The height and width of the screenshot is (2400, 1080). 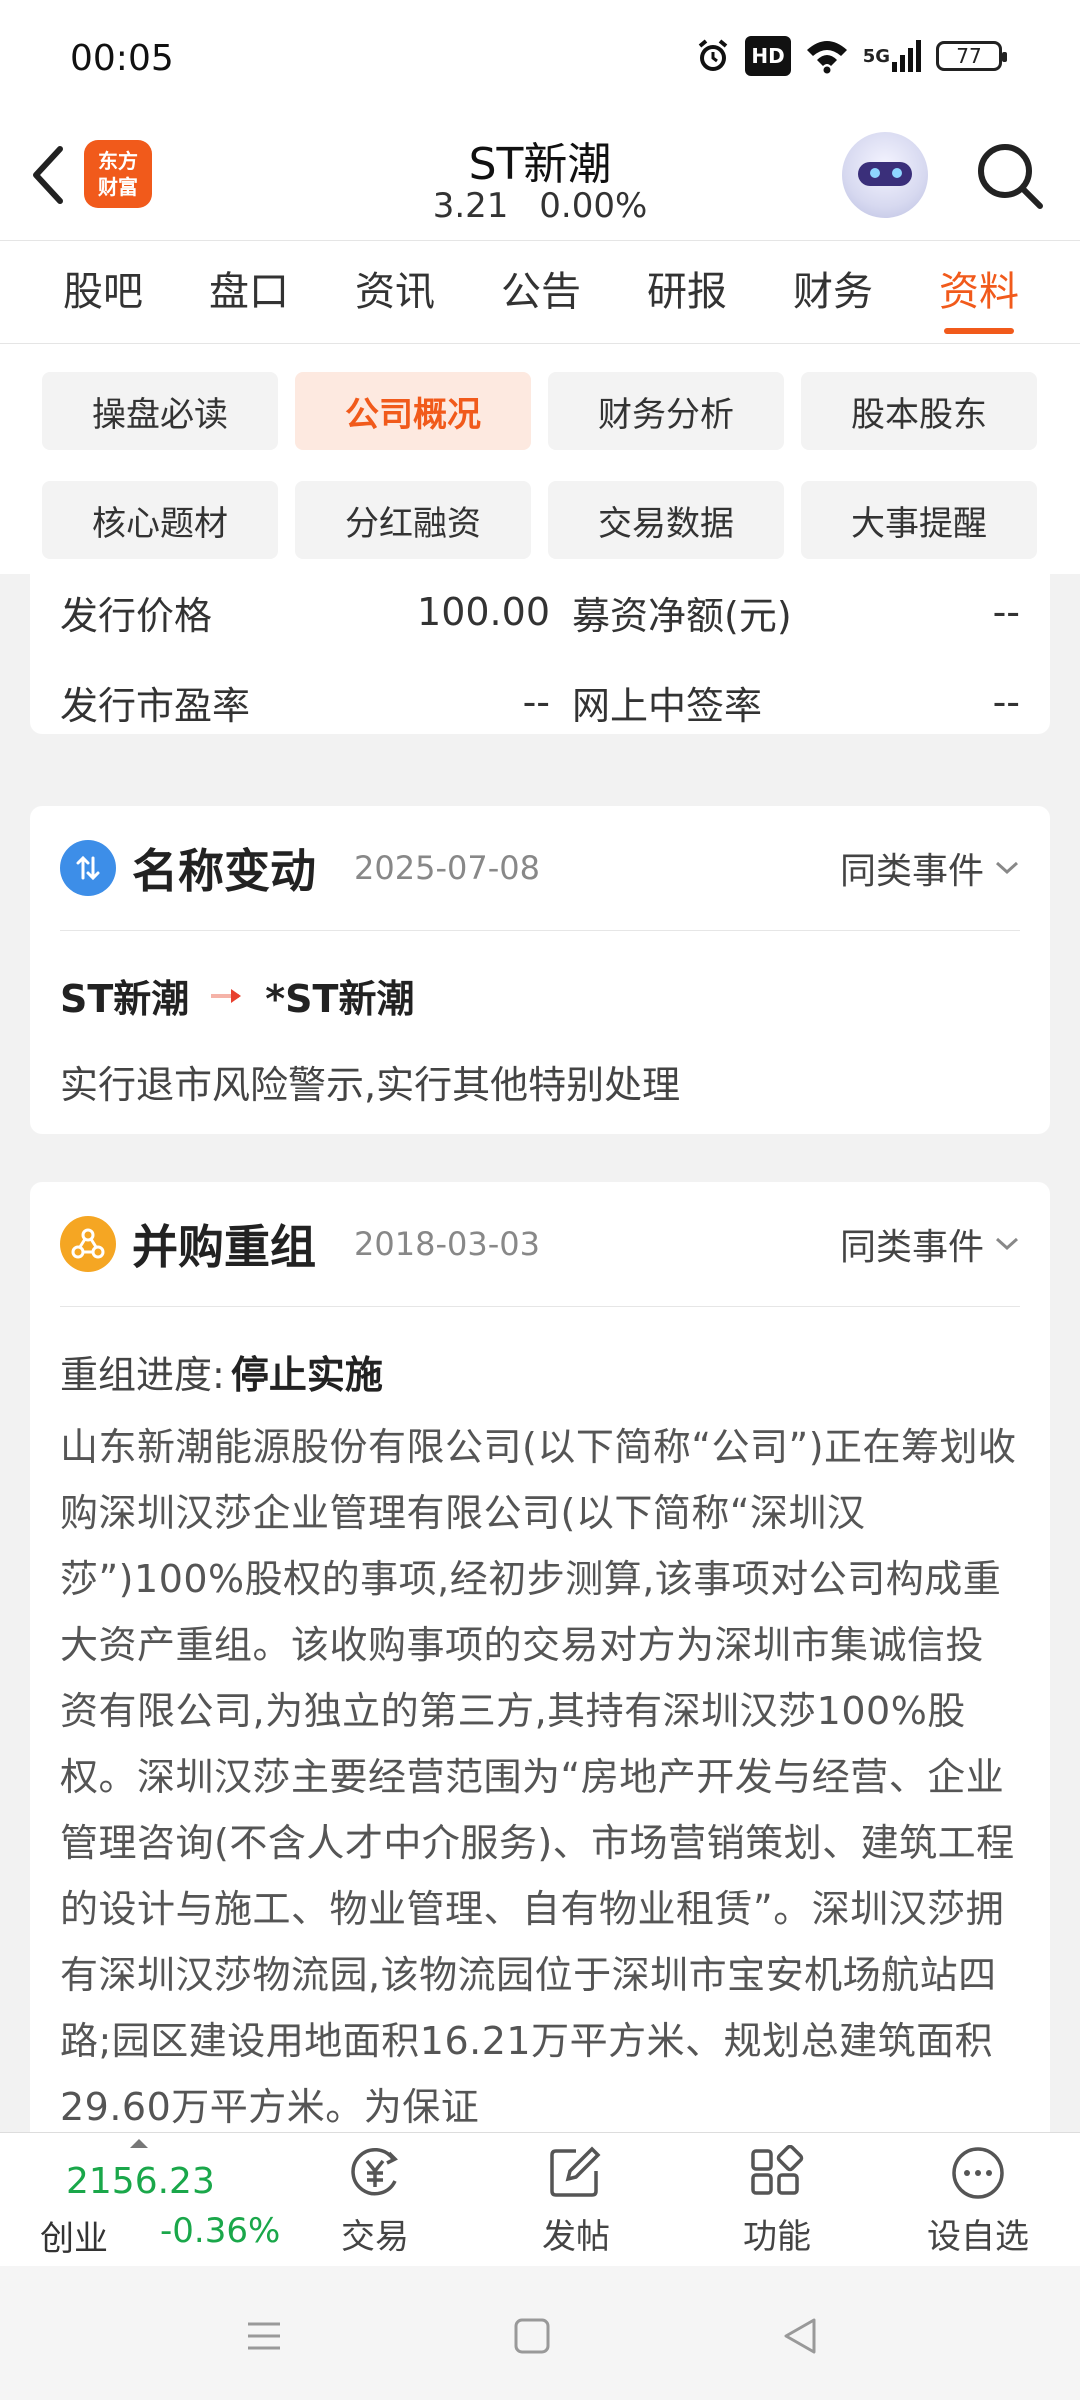 I want to click on lottery-rate-value: --, so click(x=1006, y=702).